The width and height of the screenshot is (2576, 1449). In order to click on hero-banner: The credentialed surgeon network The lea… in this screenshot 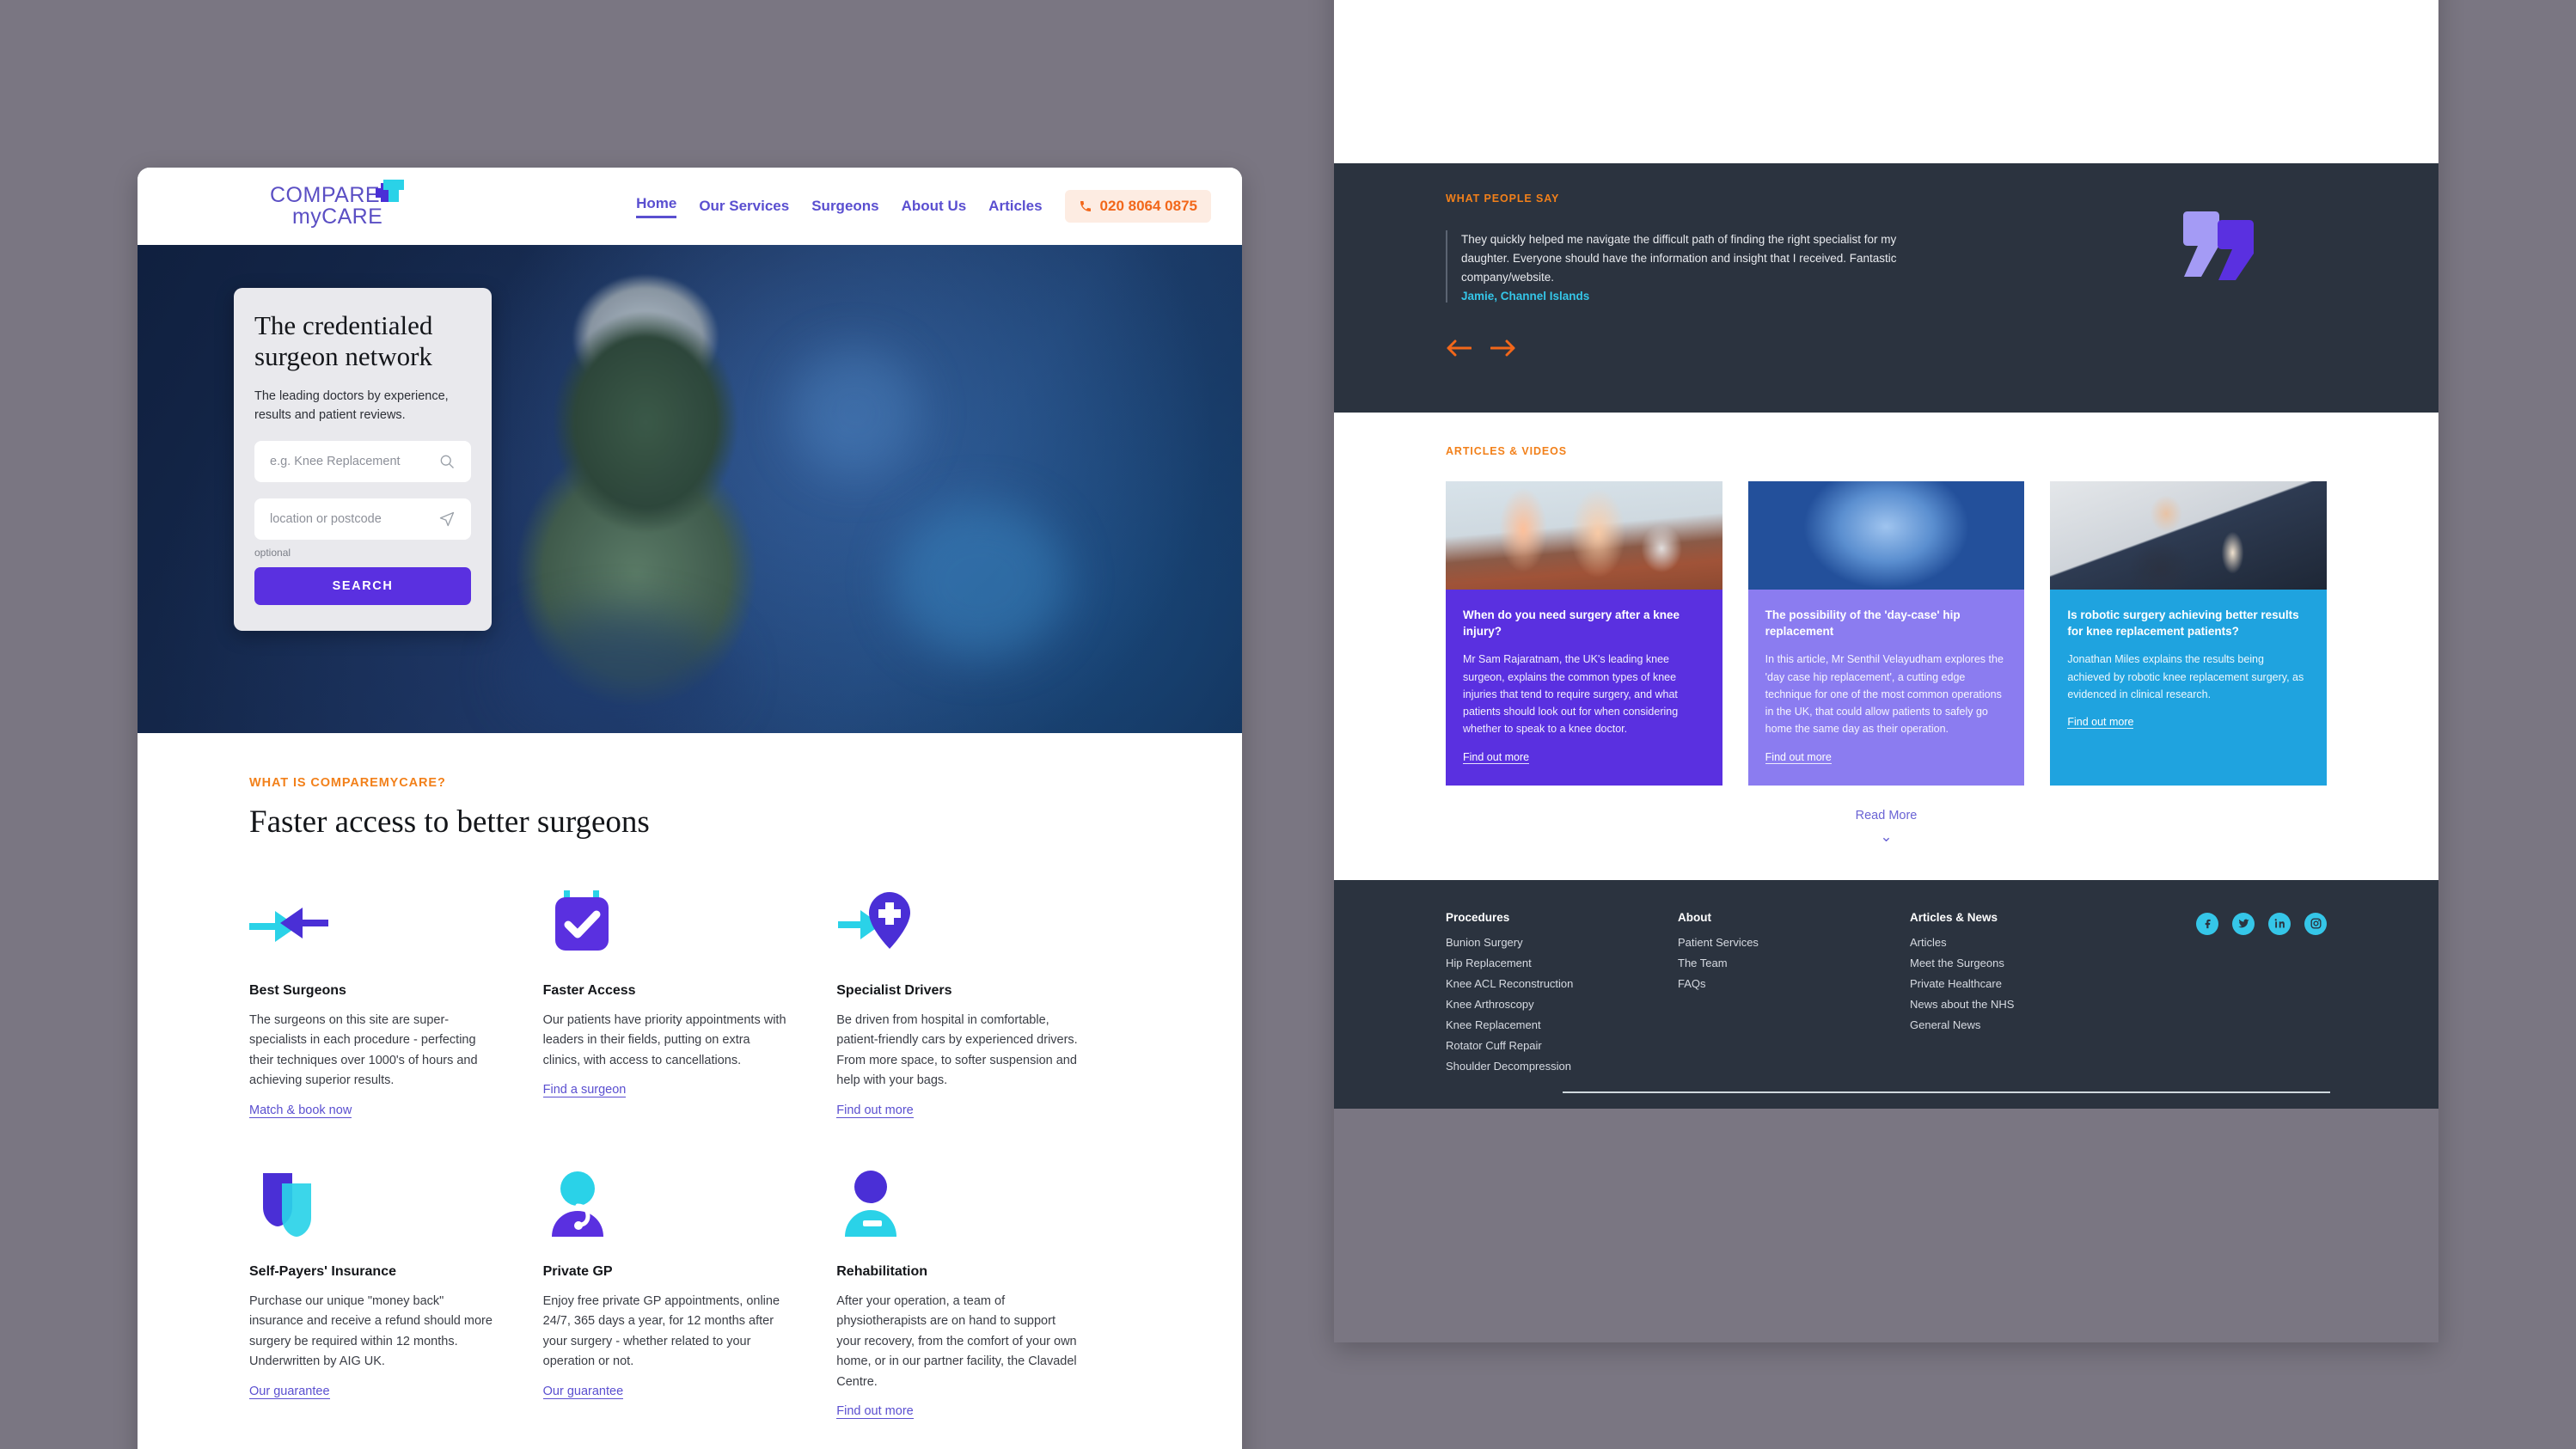, I will do `click(690, 489)`.